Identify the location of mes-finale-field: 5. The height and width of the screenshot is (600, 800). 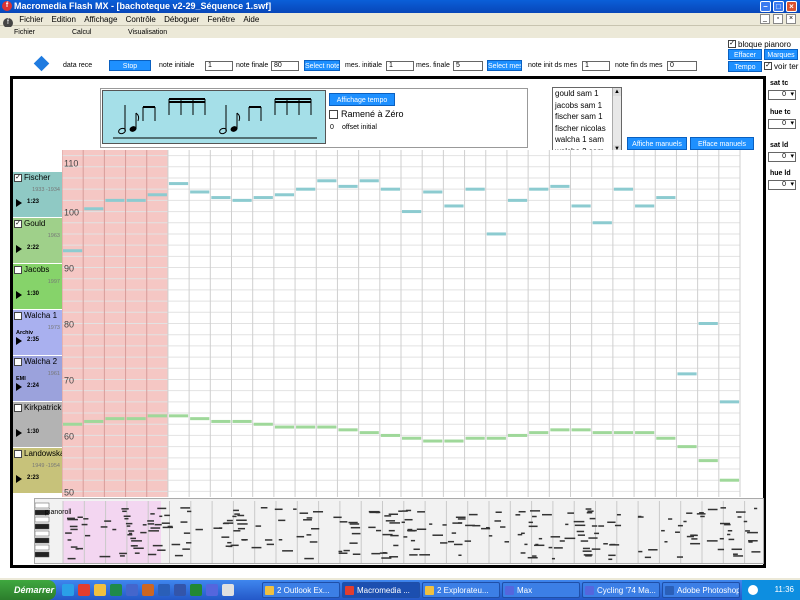
(468, 66).